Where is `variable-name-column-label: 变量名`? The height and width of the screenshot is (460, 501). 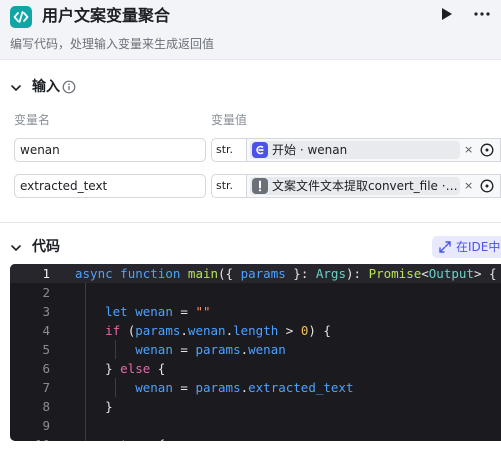
variable-name-column-label: 变量名 is located at coordinates (32, 120).